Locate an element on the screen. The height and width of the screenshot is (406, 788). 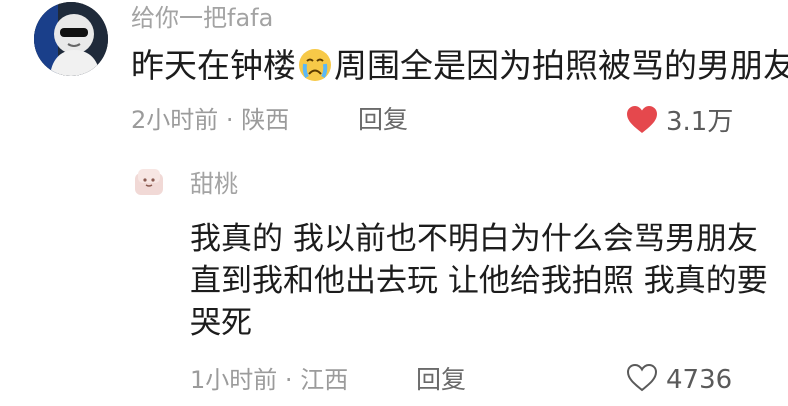
comment-meta: 2小时前 · 陕西 is located at coordinates (210, 120).